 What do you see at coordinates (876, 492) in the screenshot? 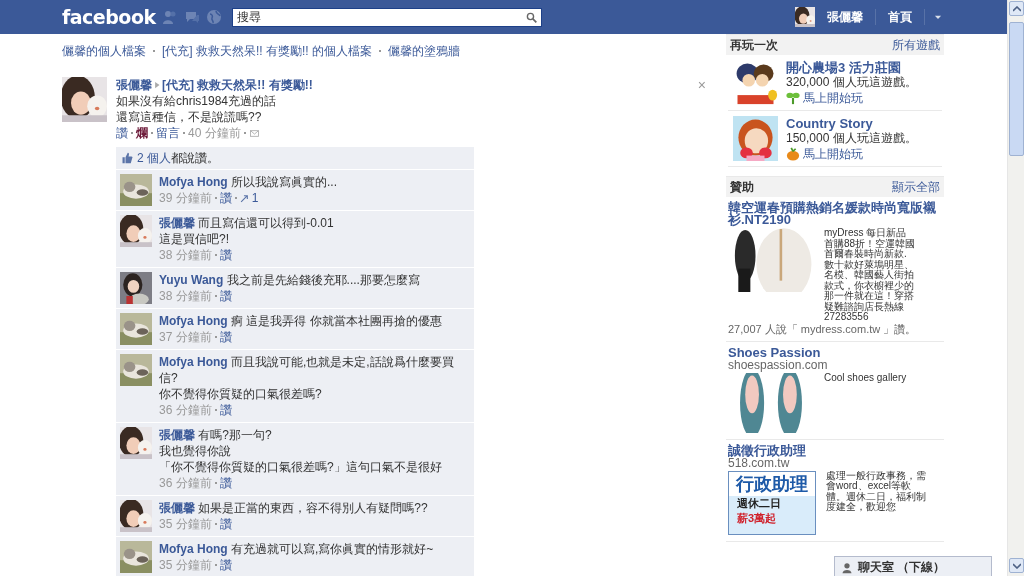
I see `ad-text: 處理一般行政事務，需會word、excel等軟體。週休二日，福利制度建全，歡迎您` at bounding box center [876, 492].